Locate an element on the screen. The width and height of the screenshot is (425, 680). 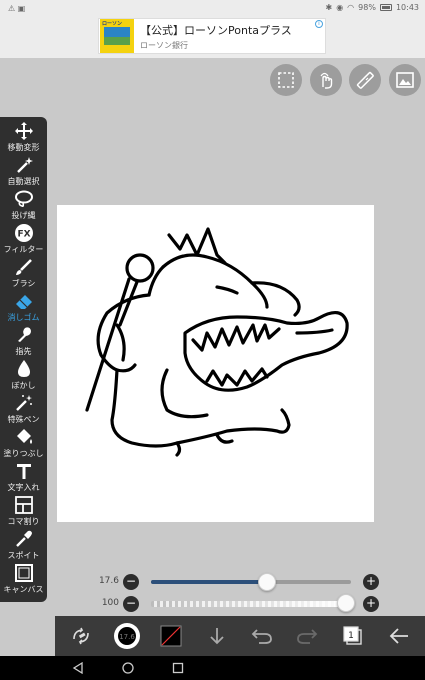
layers-button: 1 is located at coordinates (353, 636).